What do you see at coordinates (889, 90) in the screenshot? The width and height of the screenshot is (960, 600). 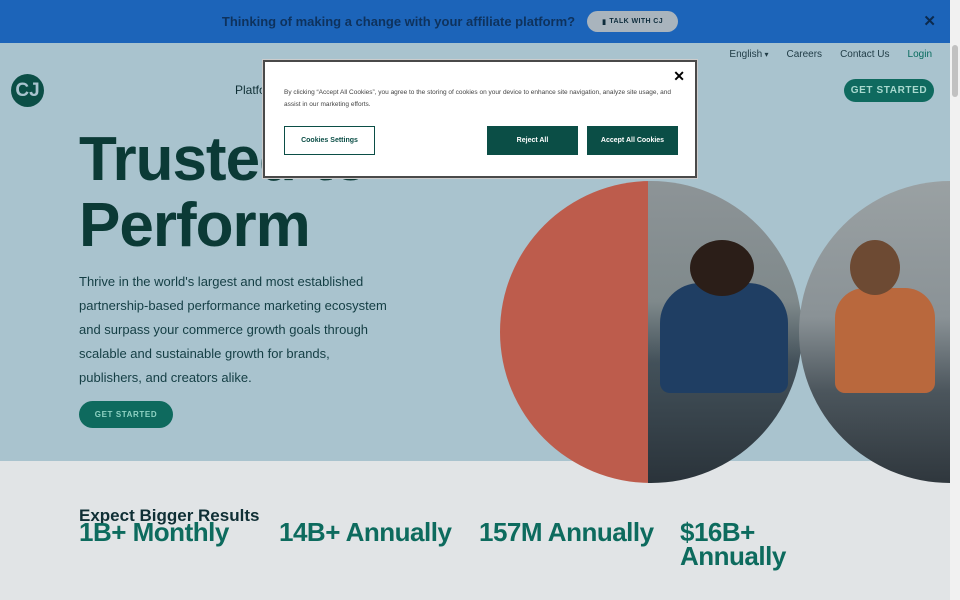 I see `header-get-started-button: GET STARTED` at bounding box center [889, 90].